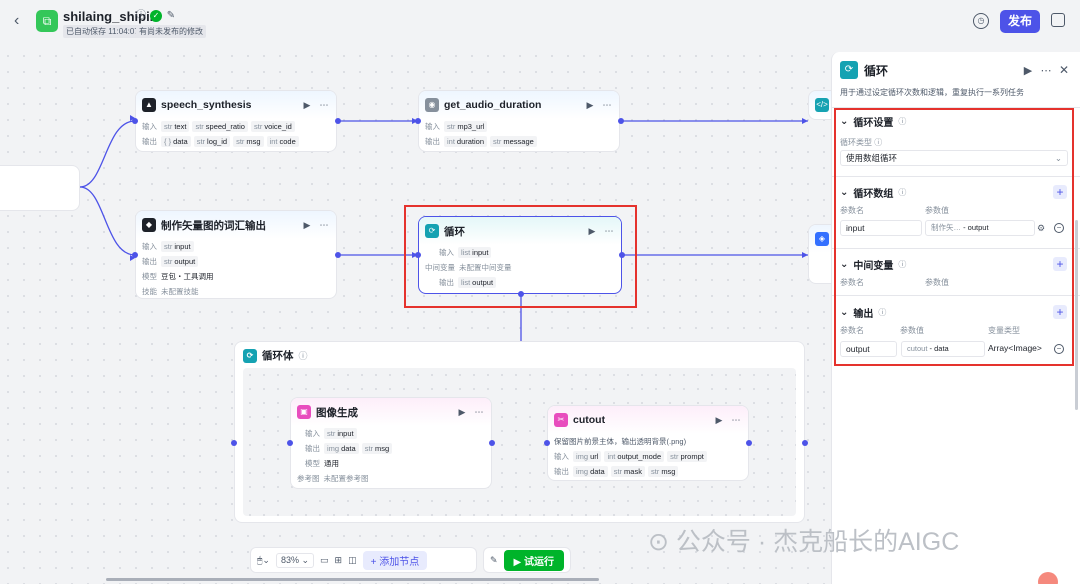 Image resolution: width=1080 pixels, height=584 pixels. What do you see at coordinates (171, 16) in the screenshot?
I see `edit-icon: ✎` at bounding box center [171, 16].